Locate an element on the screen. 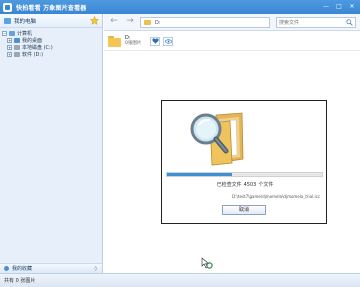 Image resolution: width=360 pixels, height=287 pixels. app-logo-icon is located at coordinates (7, 7).